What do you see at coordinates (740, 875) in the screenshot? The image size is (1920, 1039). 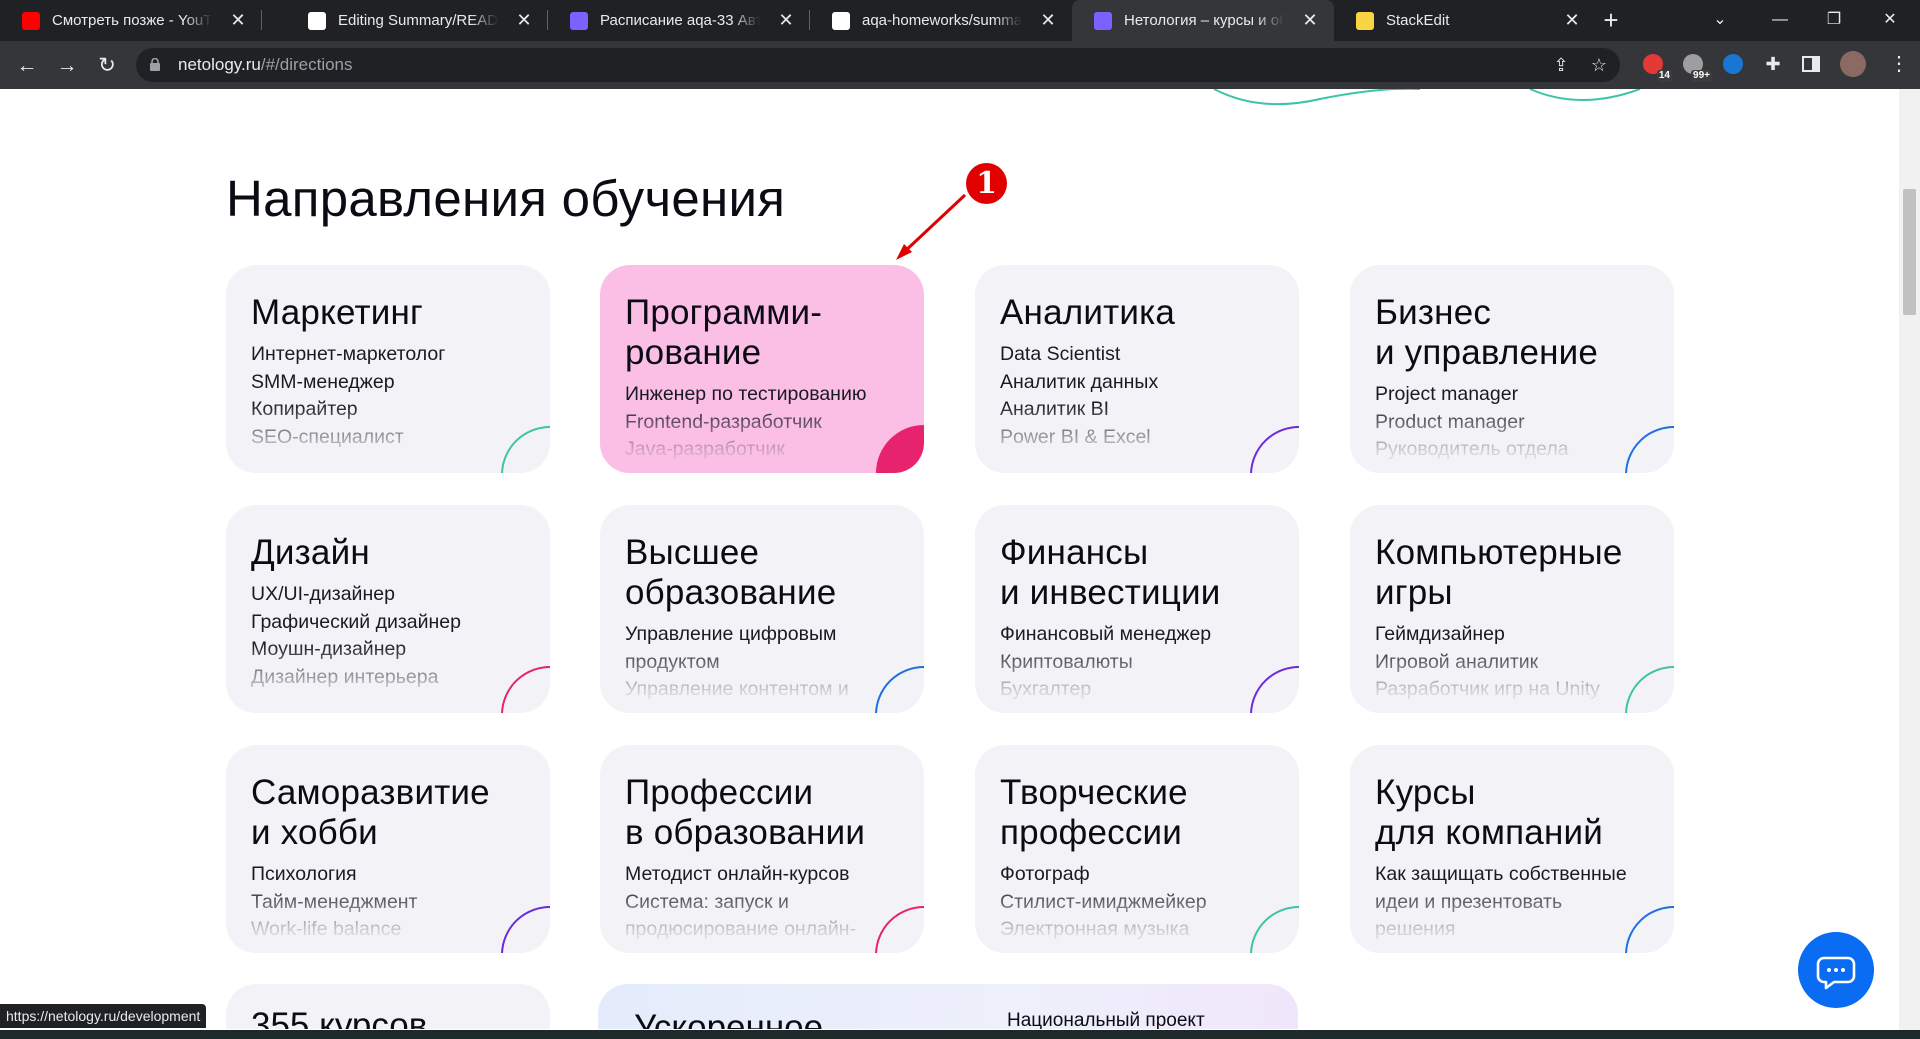 I see `course-link: Методист онлайн-курсов` at bounding box center [740, 875].